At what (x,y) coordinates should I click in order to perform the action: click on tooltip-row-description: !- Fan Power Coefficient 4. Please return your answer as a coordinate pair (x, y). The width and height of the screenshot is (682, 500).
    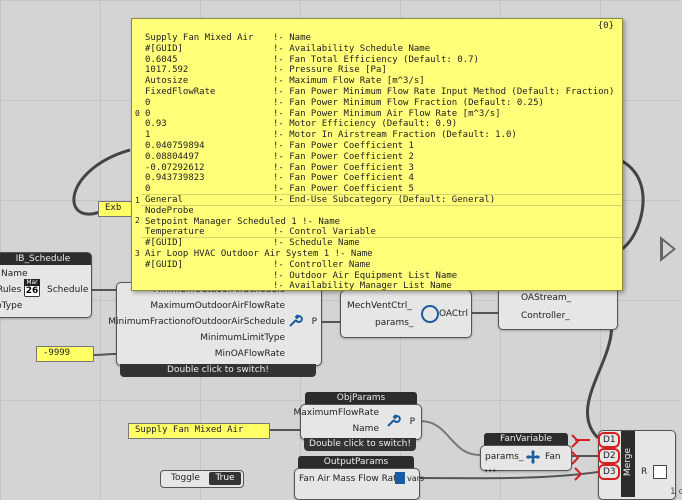
    Looking at the image, I should click on (343, 178).